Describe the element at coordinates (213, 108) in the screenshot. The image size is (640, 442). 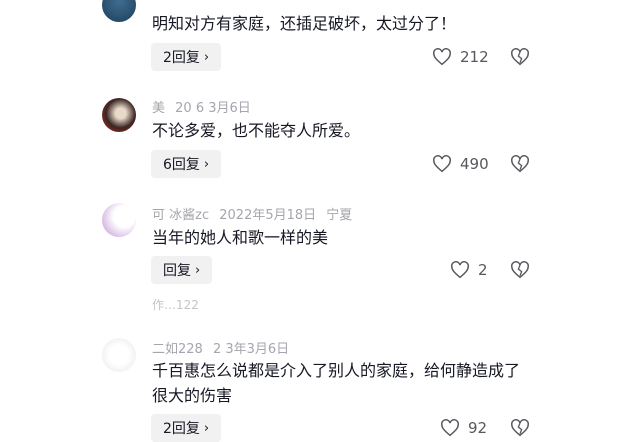
I see `comment-date: 20 6 3月6日` at that location.